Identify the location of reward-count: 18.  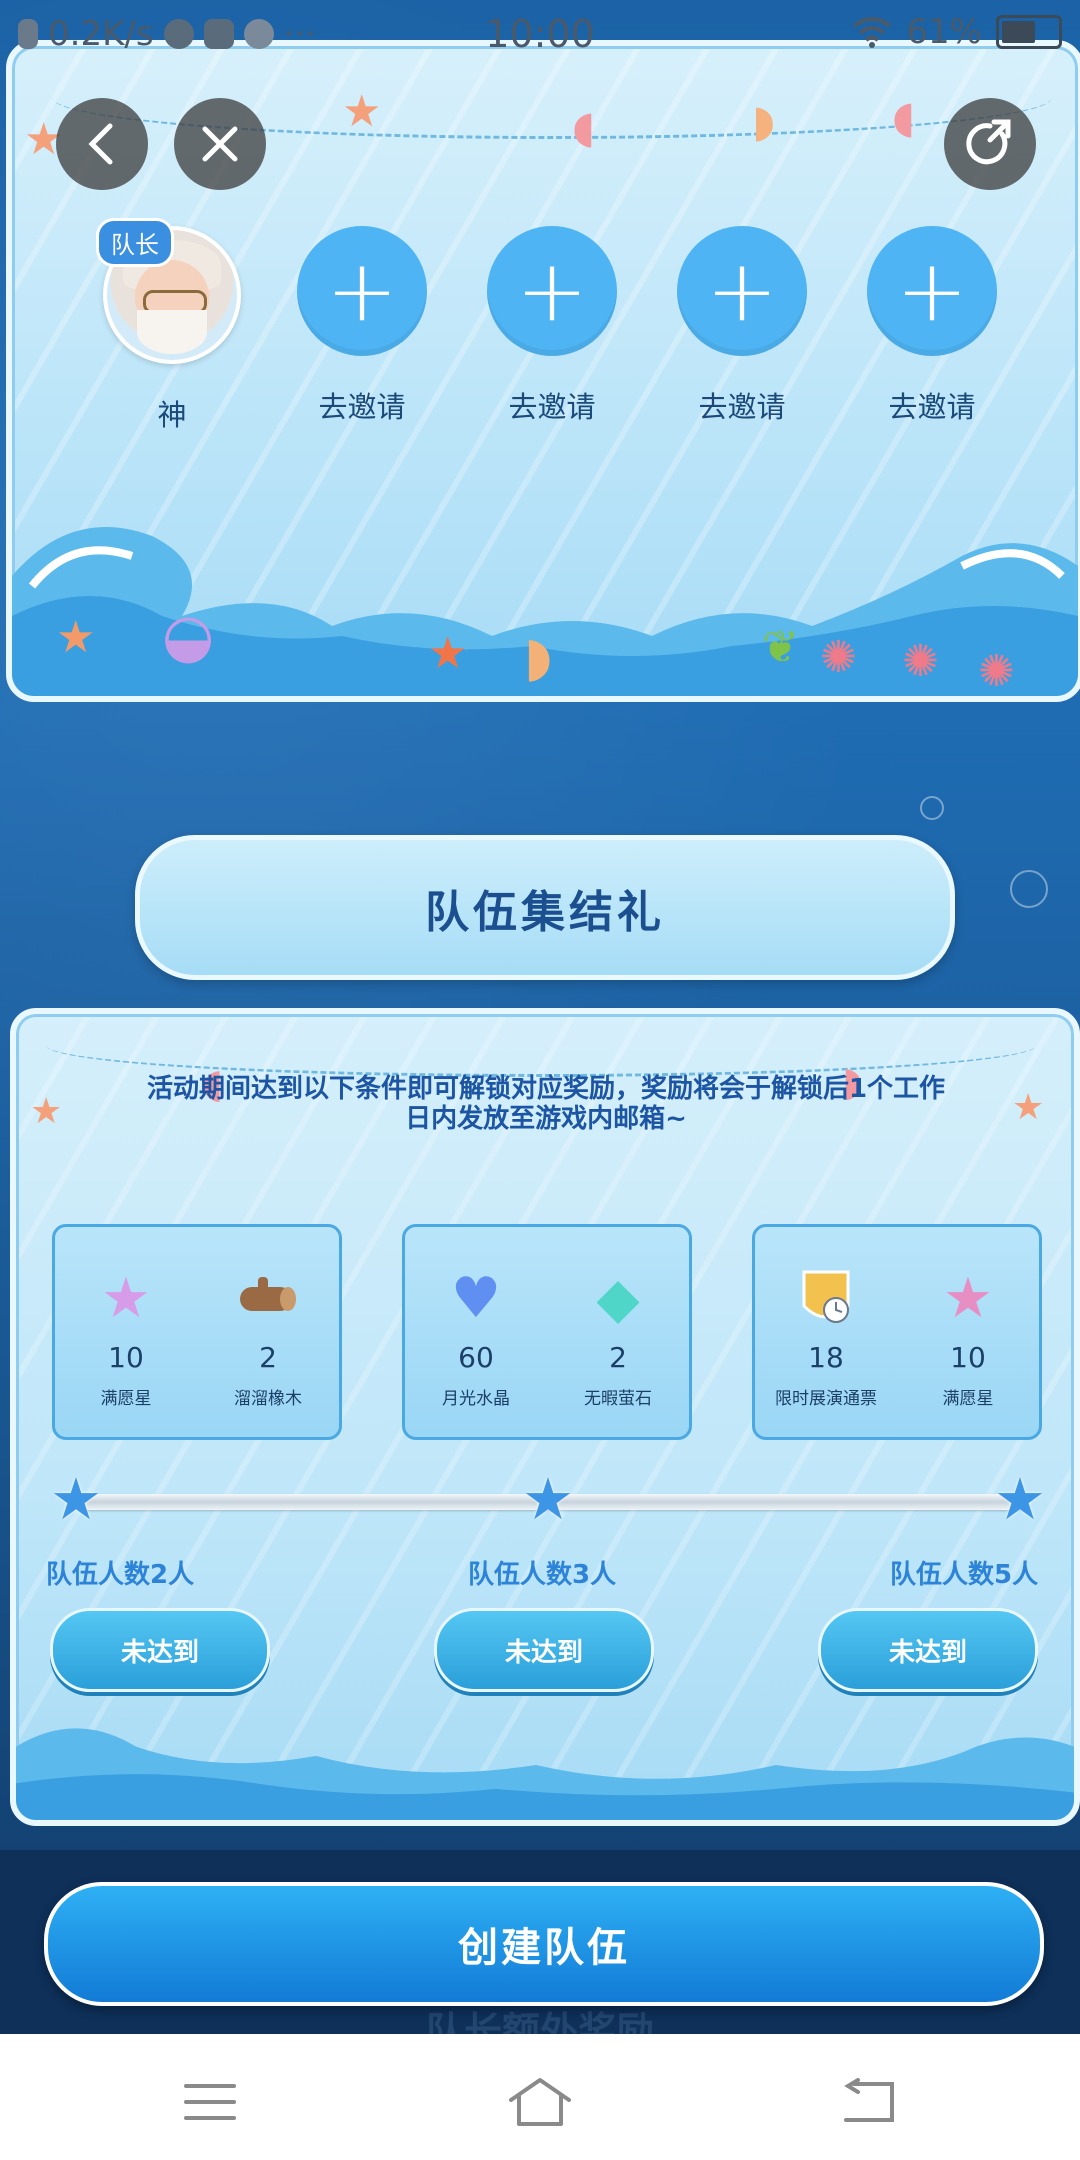
(826, 1357).